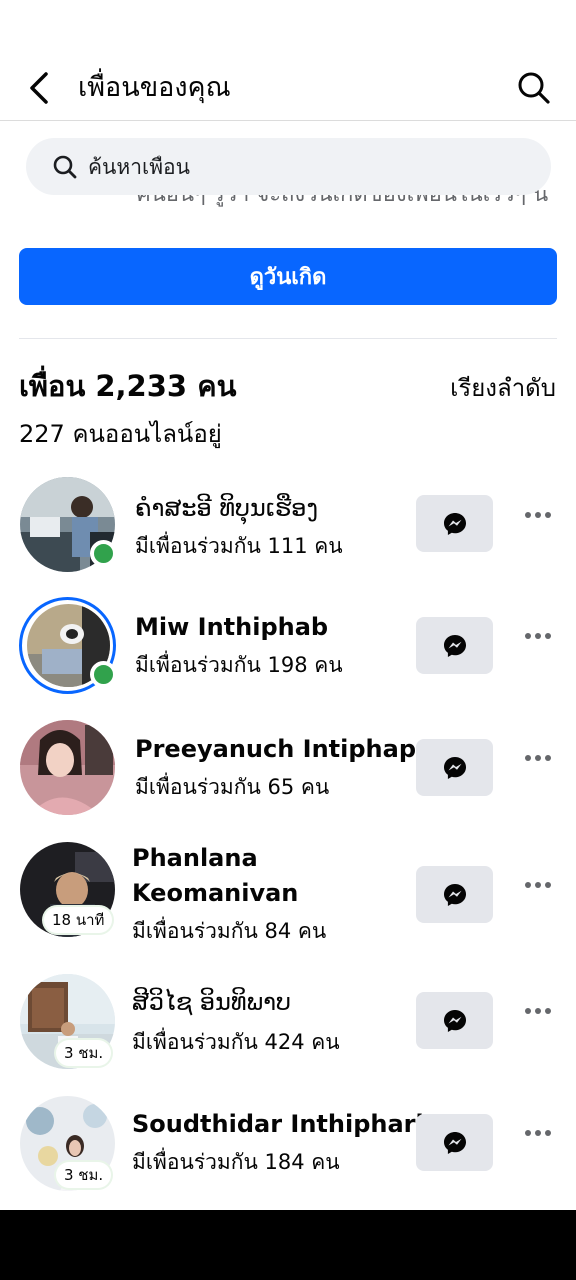 This screenshot has height=1280, width=576. I want to click on friend-search-box, so click(288, 166).